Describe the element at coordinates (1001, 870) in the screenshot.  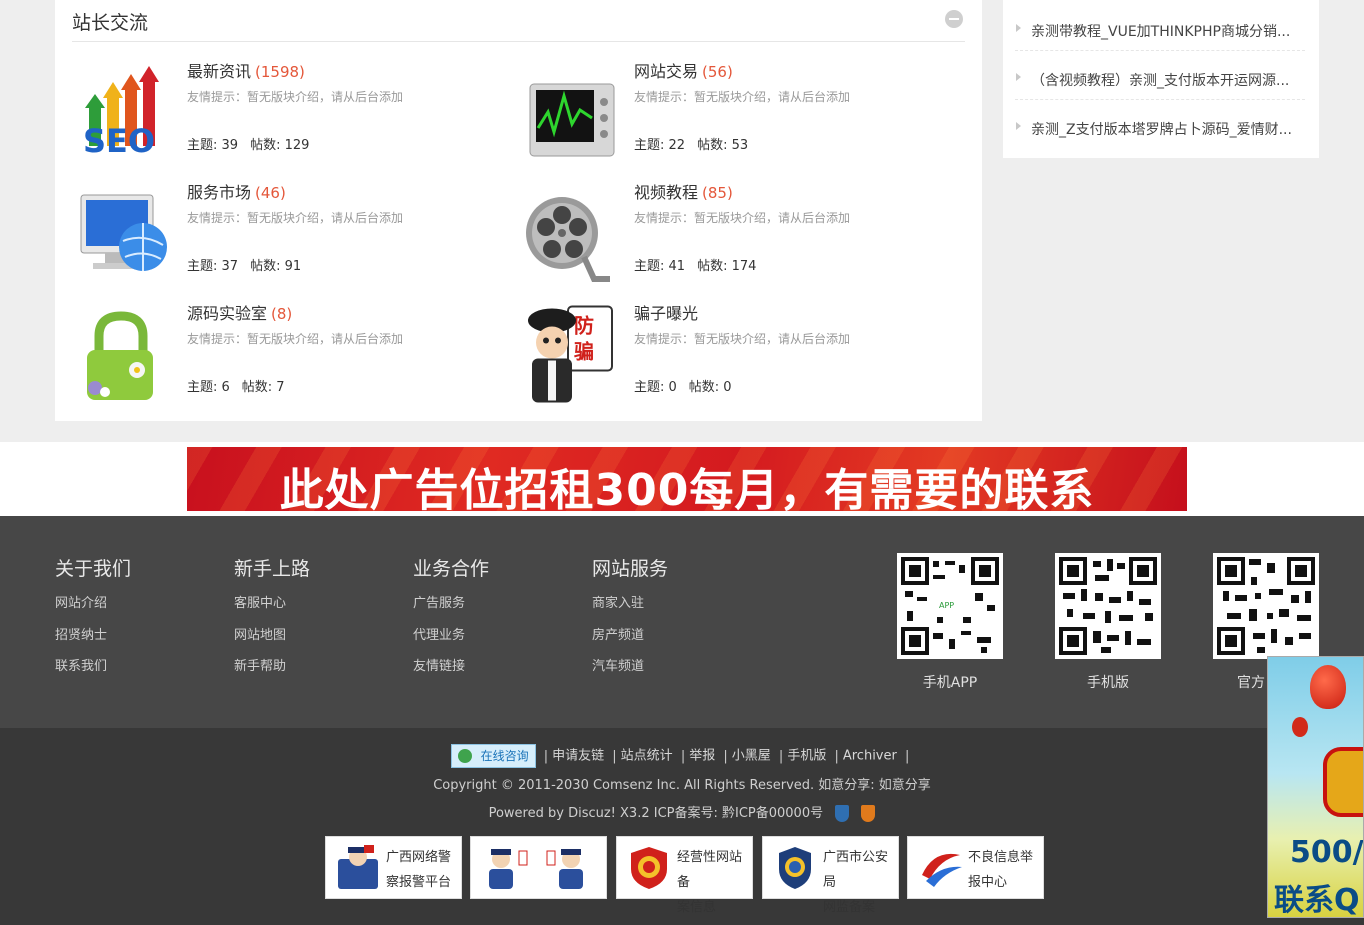
I see `badge-text: 不良信息举 报中心` at that location.